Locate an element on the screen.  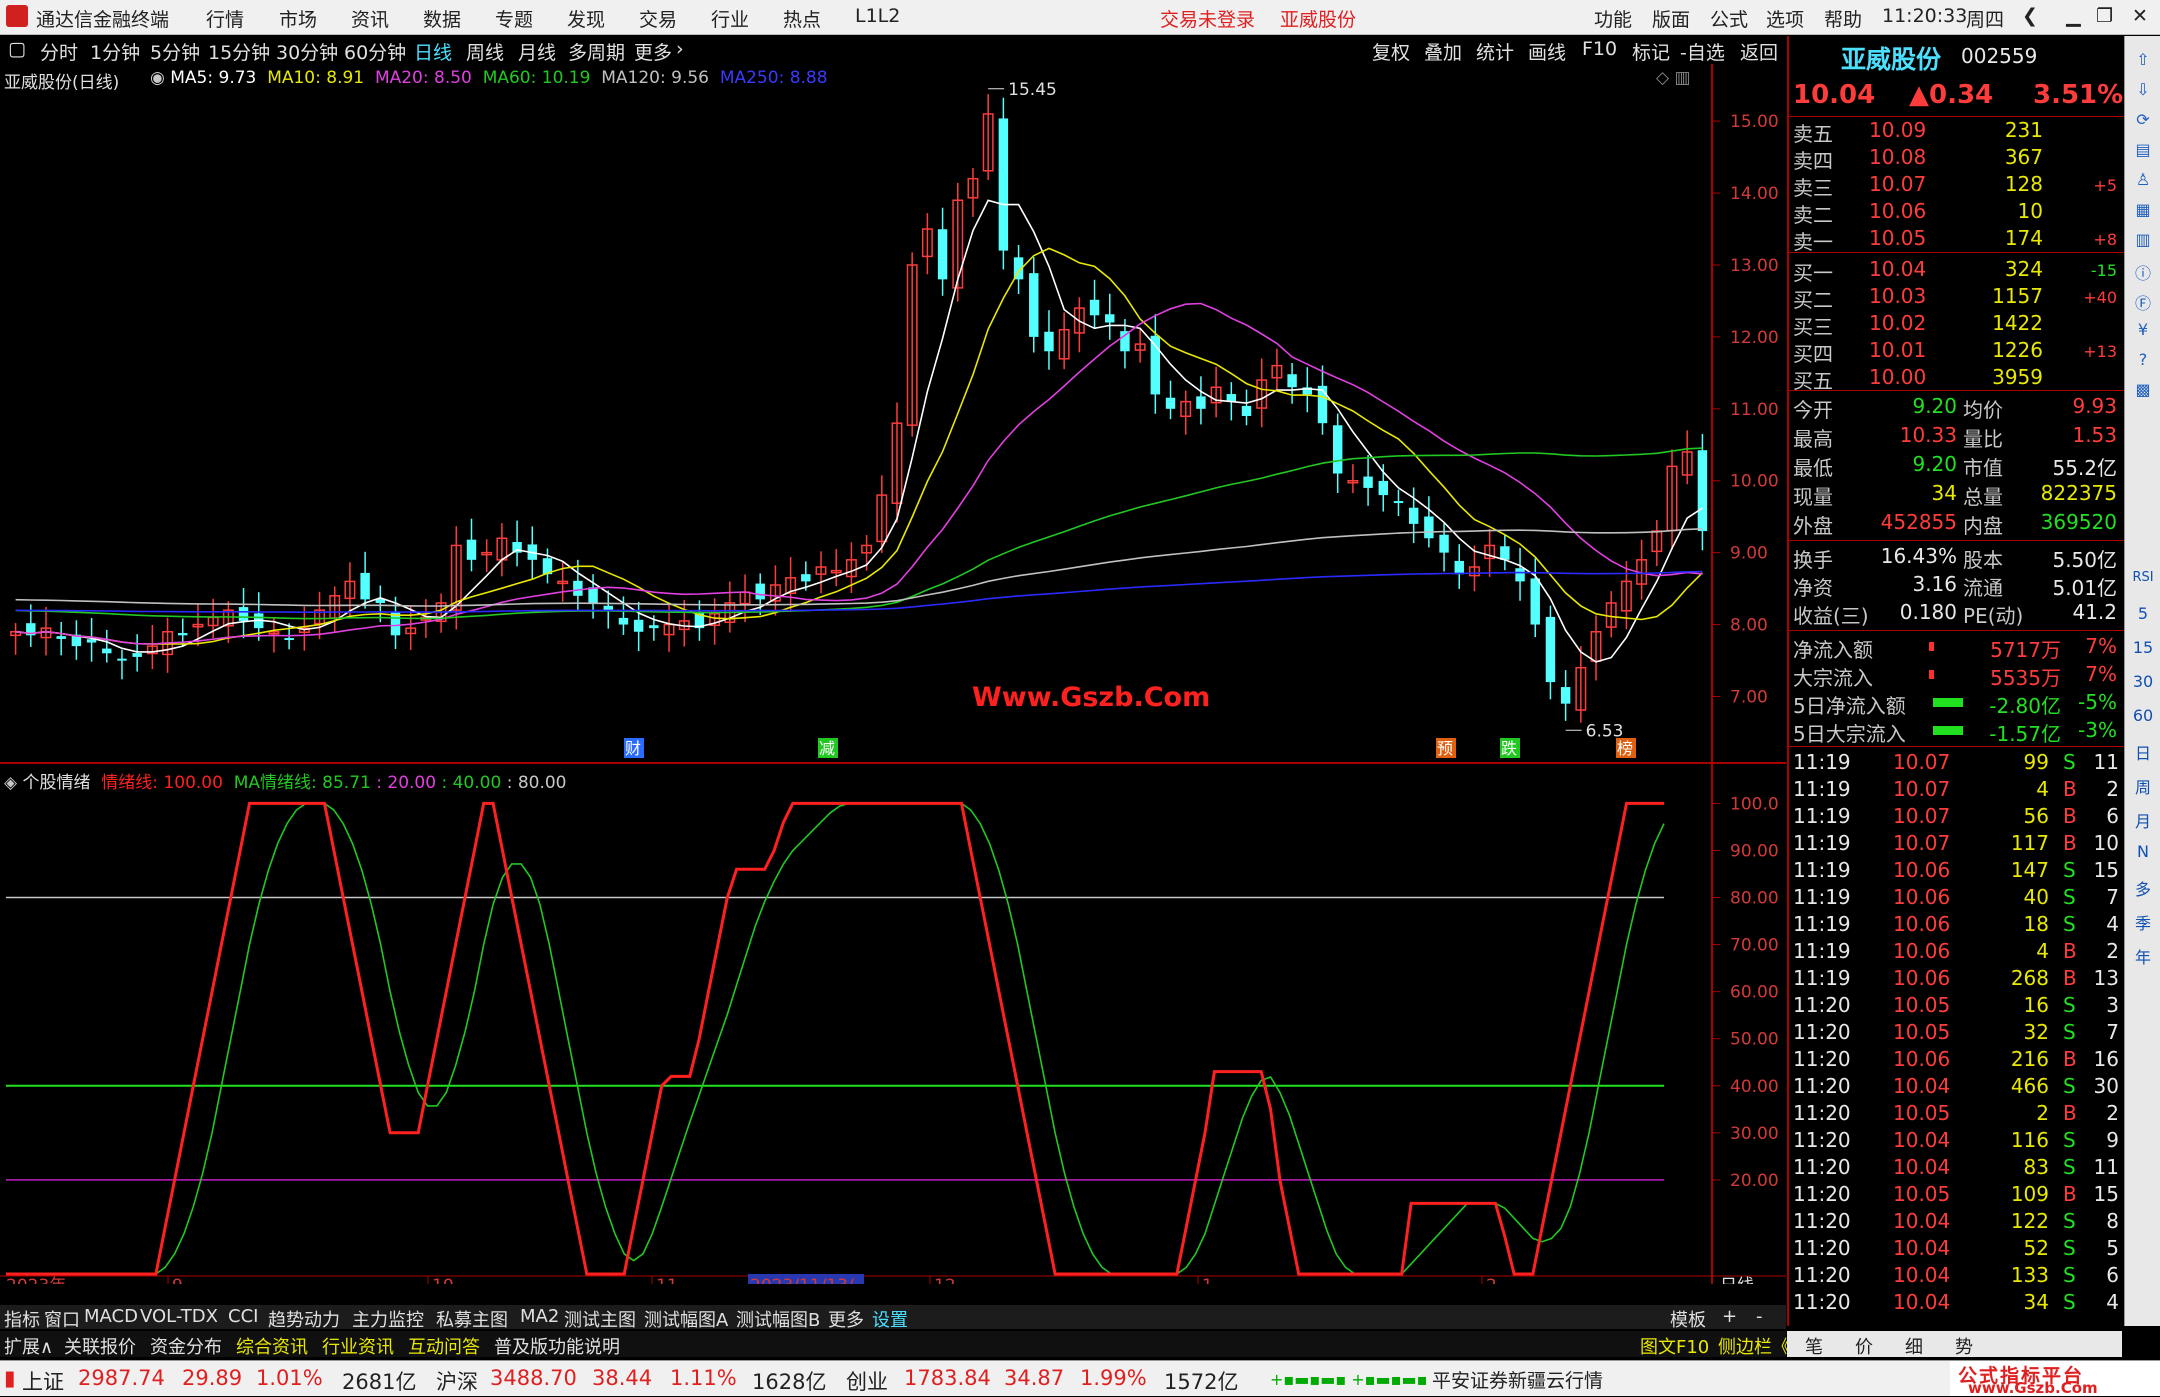
menu-item-l1l2: L1L2 is located at coordinates (877, 16).